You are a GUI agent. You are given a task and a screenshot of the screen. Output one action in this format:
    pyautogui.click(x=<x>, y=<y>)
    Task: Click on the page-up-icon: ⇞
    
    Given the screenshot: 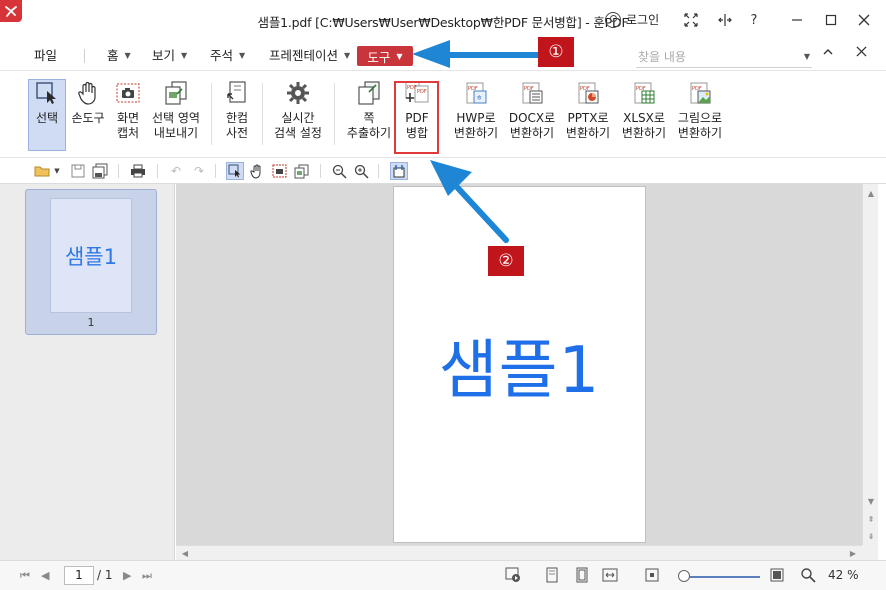 What is the action you would take?
    pyautogui.click(x=871, y=519)
    